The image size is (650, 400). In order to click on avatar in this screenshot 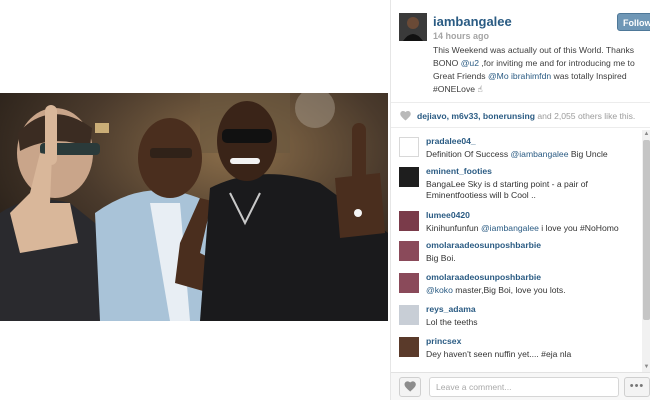, I will do `click(413, 27)`.